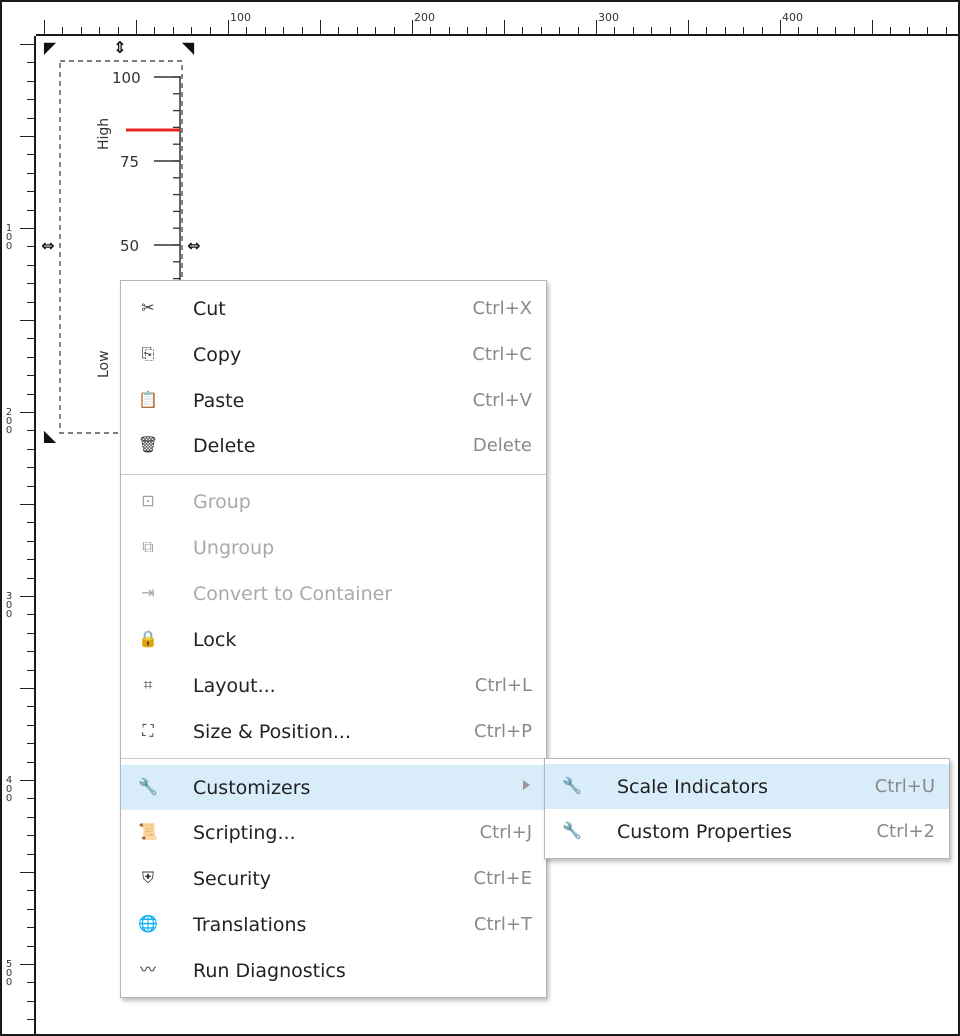  I want to click on menu-item-run-diagnostics: 〰 Run Diagnostics, so click(333, 970).